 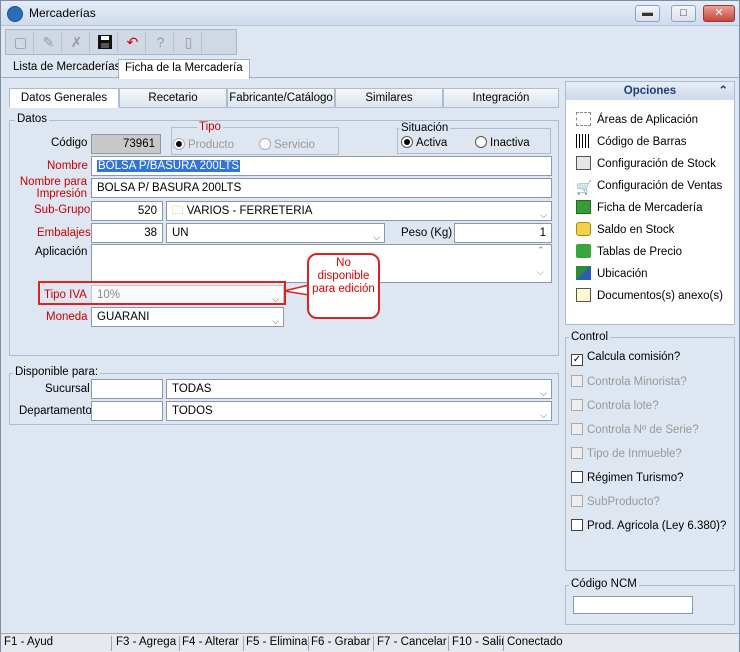 What do you see at coordinates (370, 13) in the screenshot?
I see `title-bar: Mercaderías ▬ □ ✕` at bounding box center [370, 13].